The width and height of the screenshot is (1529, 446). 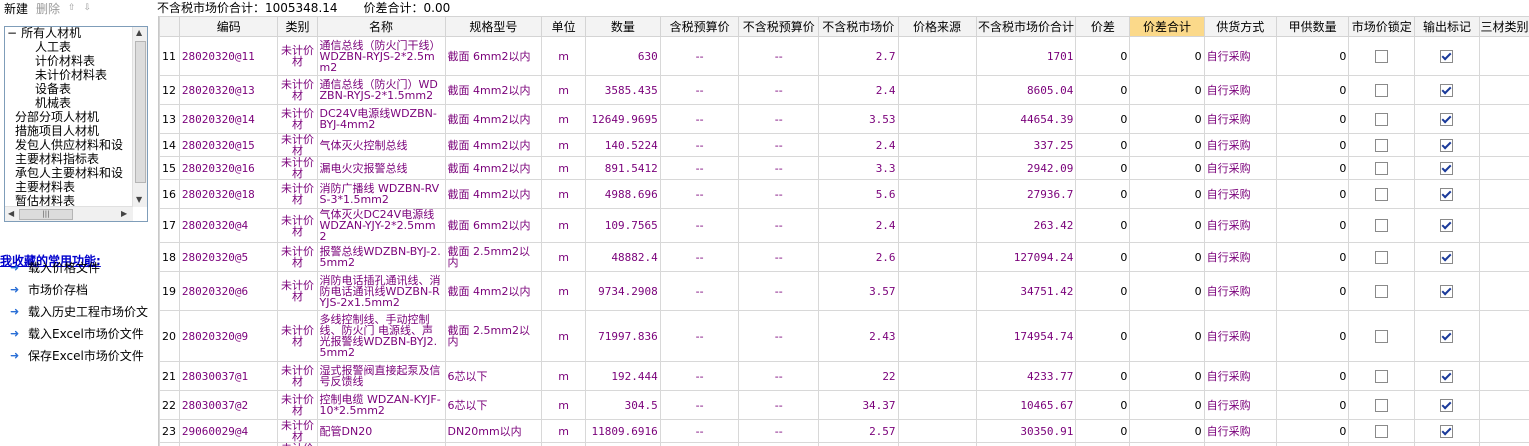 I want to click on code-cell: 28020320@15, so click(x=228, y=145).